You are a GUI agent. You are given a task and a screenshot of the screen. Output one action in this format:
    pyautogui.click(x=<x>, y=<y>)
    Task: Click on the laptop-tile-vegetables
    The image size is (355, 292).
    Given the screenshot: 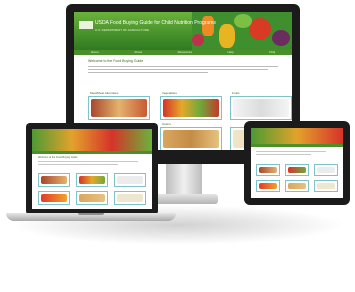 What is the action you would take?
    pyautogui.click(x=92, y=180)
    